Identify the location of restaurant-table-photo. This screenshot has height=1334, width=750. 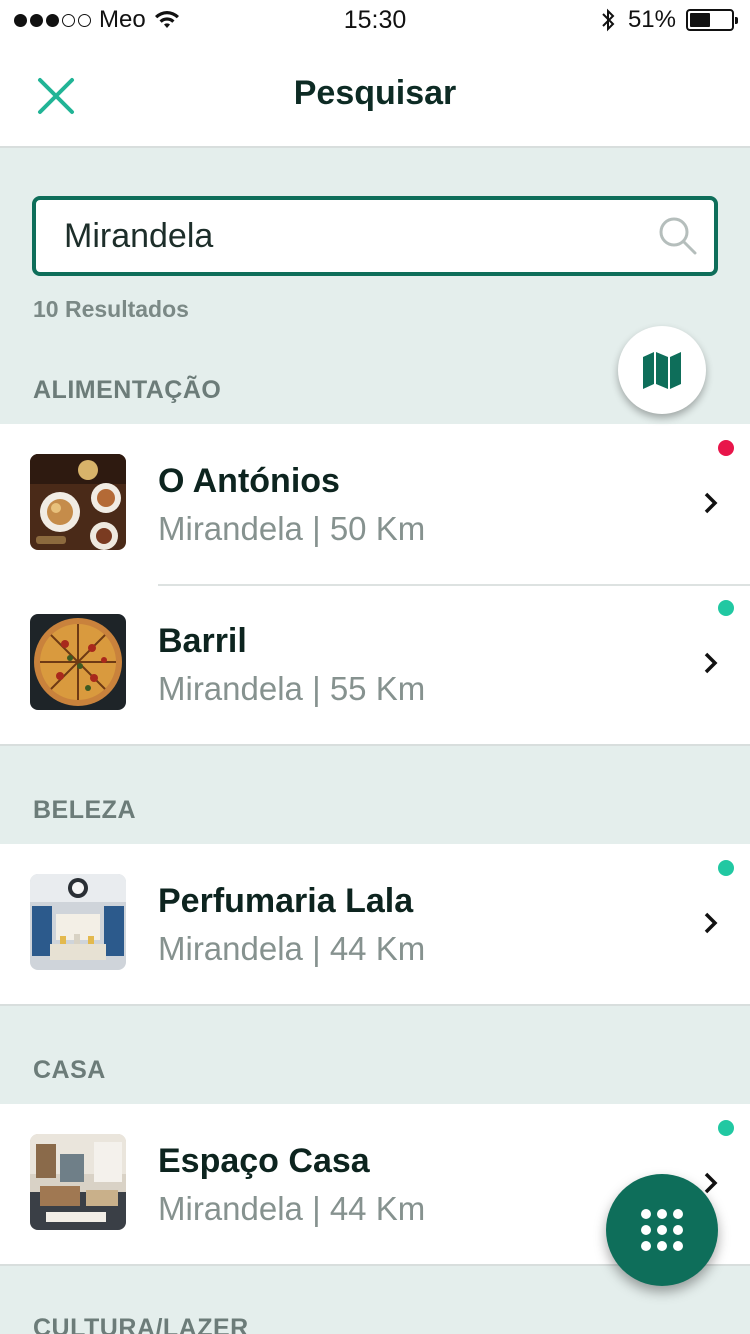
(78, 502).